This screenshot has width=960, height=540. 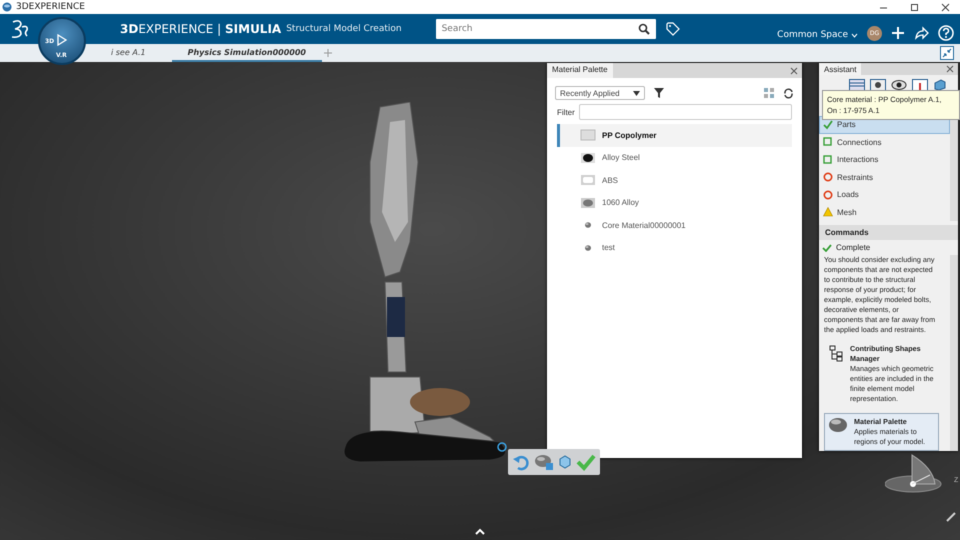 I want to click on filter-dropdown: Recently Applied, so click(x=600, y=93).